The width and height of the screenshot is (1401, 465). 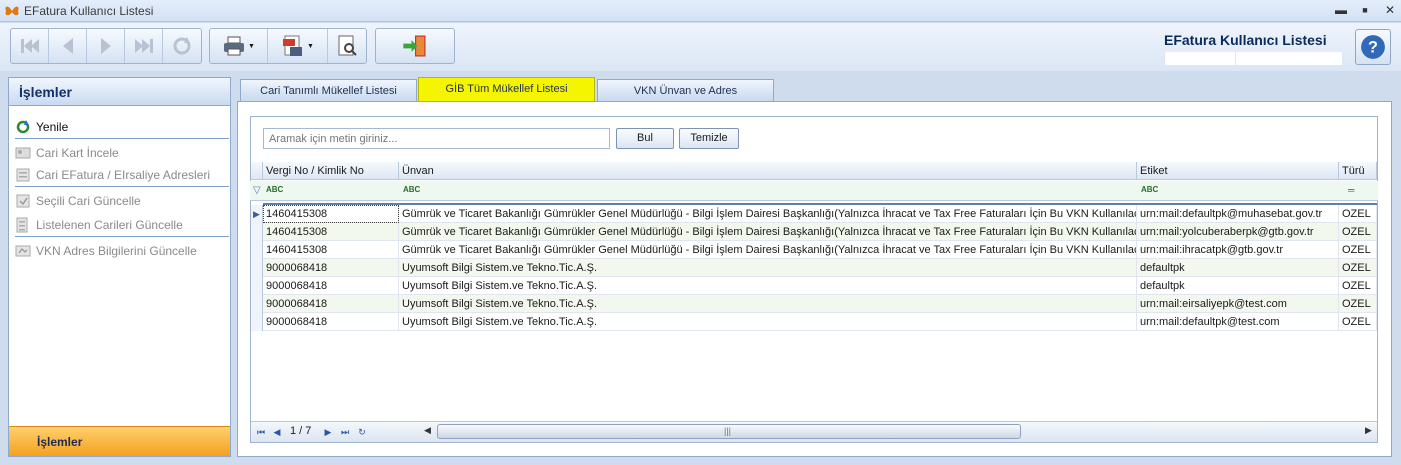 I want to click on action-update-listed-label: Listelenen Carileri Güncelle, so click(x=109, y=225).